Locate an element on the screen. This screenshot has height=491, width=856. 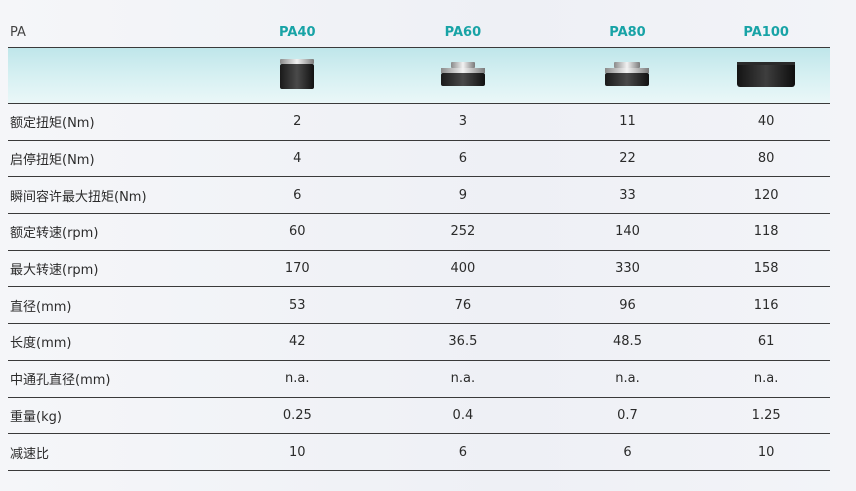
model-header-pa80: PA80 is located at coordinates (627, 32).